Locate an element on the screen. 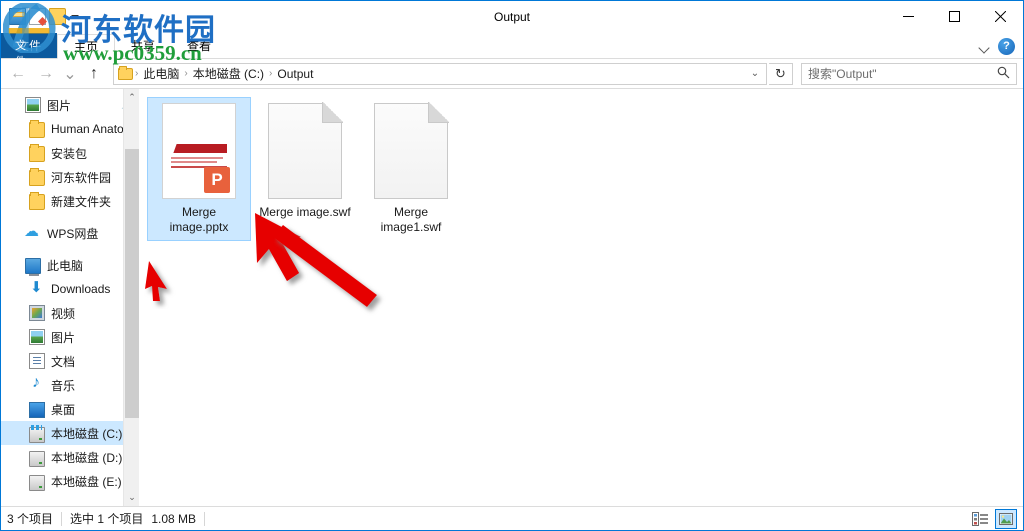  scrollbar-thumb is located at coordinates (132, 283).